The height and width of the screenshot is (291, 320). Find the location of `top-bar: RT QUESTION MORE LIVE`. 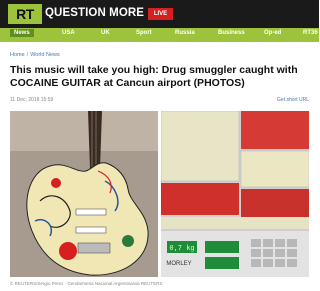

top-bar: RT QUESTION MORE LIVE is located at coordinates (159, 14).